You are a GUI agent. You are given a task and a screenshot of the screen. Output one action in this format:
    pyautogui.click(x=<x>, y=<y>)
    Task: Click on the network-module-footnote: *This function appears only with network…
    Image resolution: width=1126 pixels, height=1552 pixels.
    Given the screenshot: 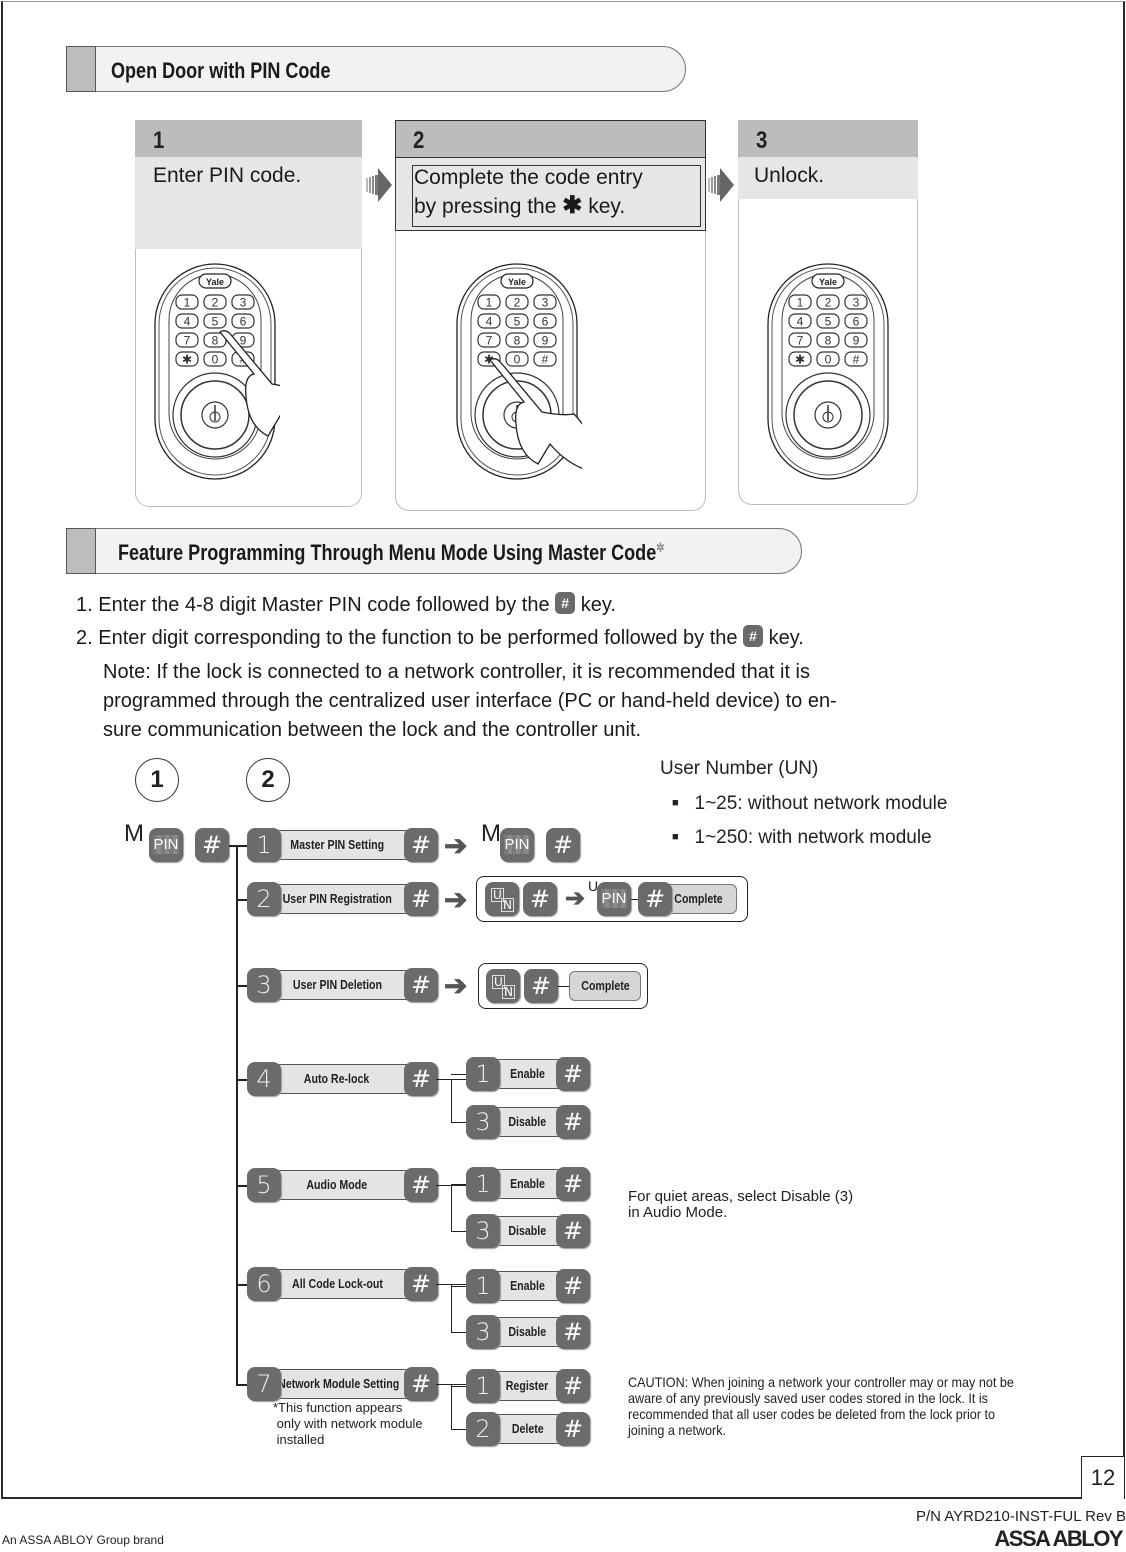 What is the action you would take?
    pyautogui.click(x=348, y=1423)
    